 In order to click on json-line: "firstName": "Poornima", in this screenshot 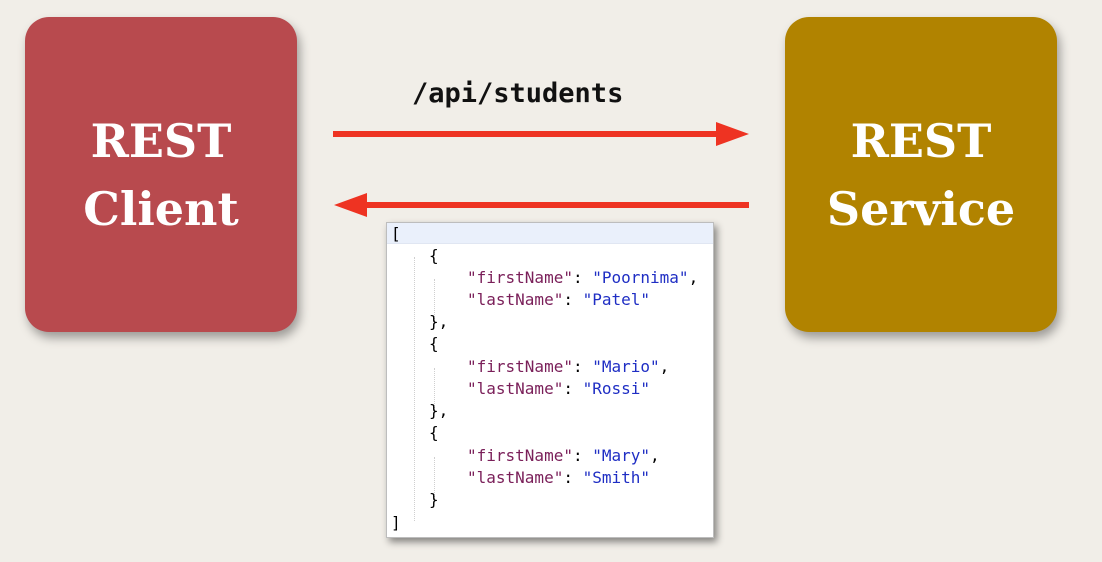, I will do `click(582, 278)`.